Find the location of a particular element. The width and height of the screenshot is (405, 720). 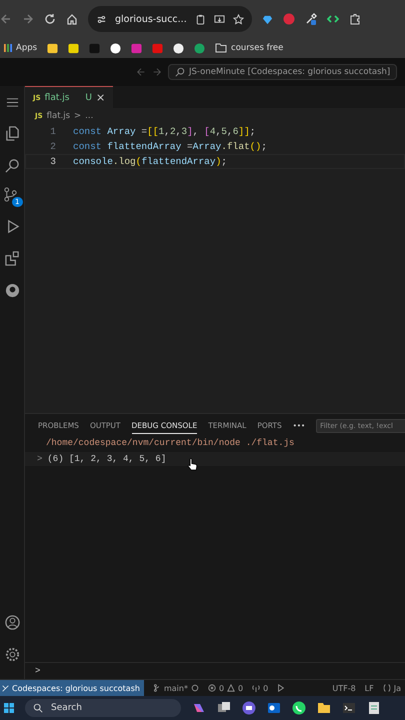

untracked-label: U is located at coordinates (88, 97).